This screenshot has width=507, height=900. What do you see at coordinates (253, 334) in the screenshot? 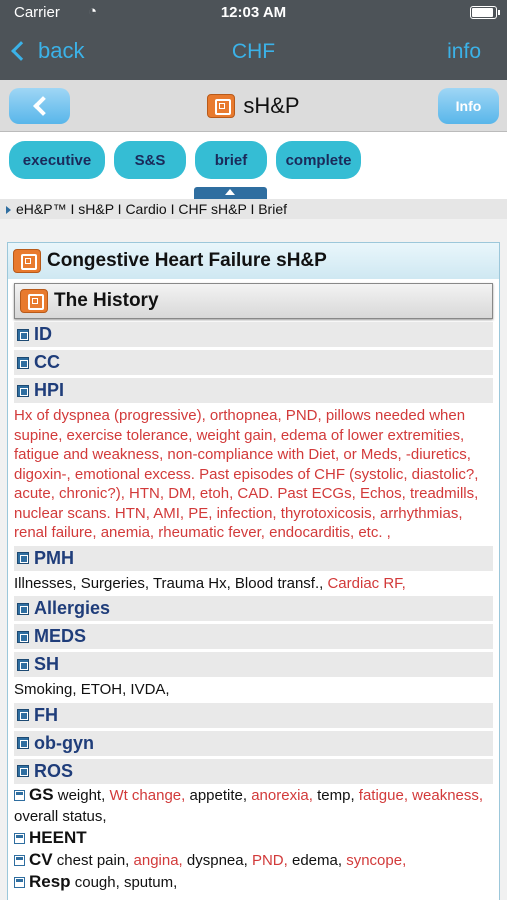
I see `section-id: ID` at bounding box center [253, 334].